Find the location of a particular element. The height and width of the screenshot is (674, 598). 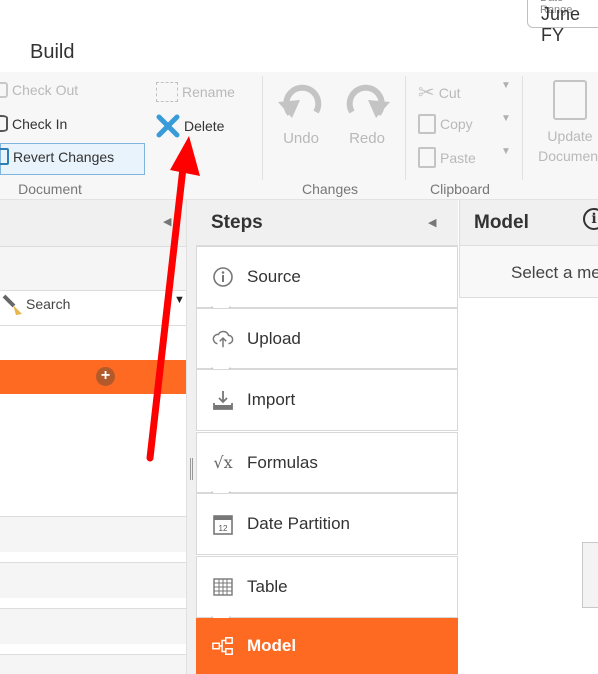

search-input: Search is located at coordinates (48, 304).